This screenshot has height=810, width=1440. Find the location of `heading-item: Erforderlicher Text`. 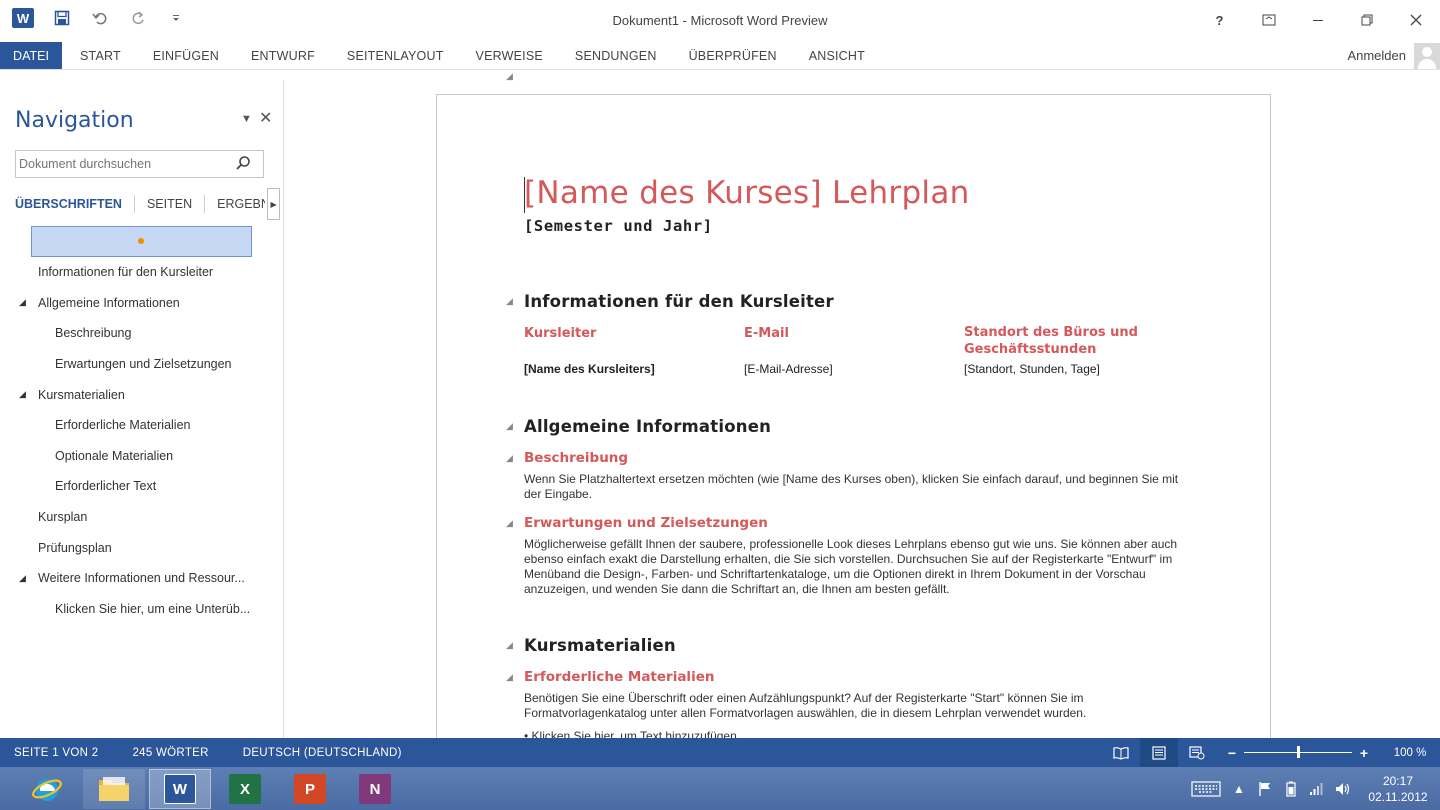

heading-item: Erforderlicher Text is located at coordinates (142, 486).